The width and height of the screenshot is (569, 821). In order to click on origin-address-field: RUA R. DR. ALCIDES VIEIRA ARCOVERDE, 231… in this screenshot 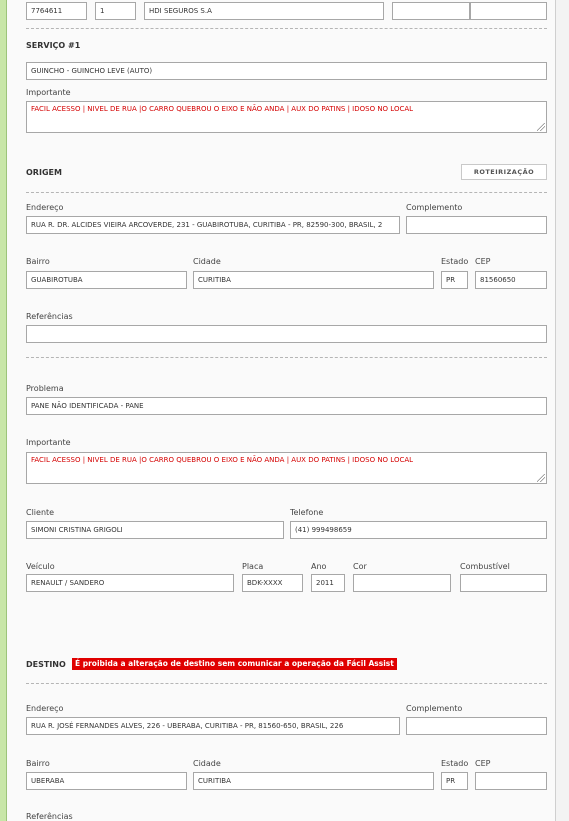, I will do `click(213, 225)`.